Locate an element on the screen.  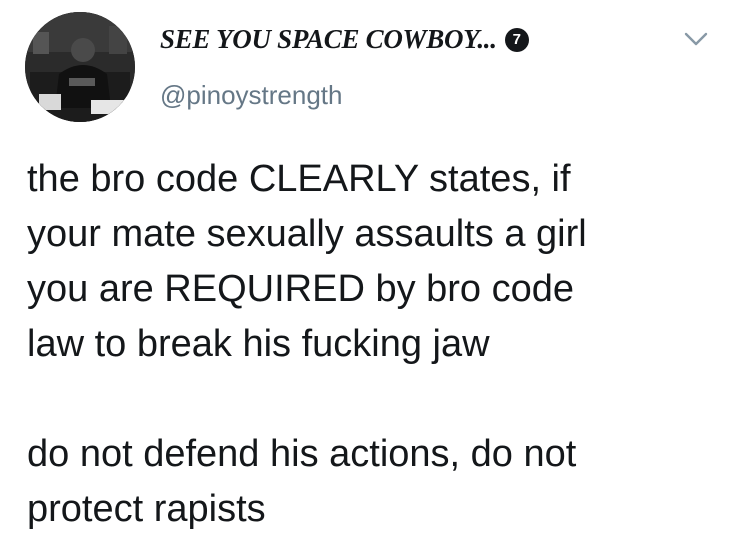
avatar is located at coordinates (80, 67).